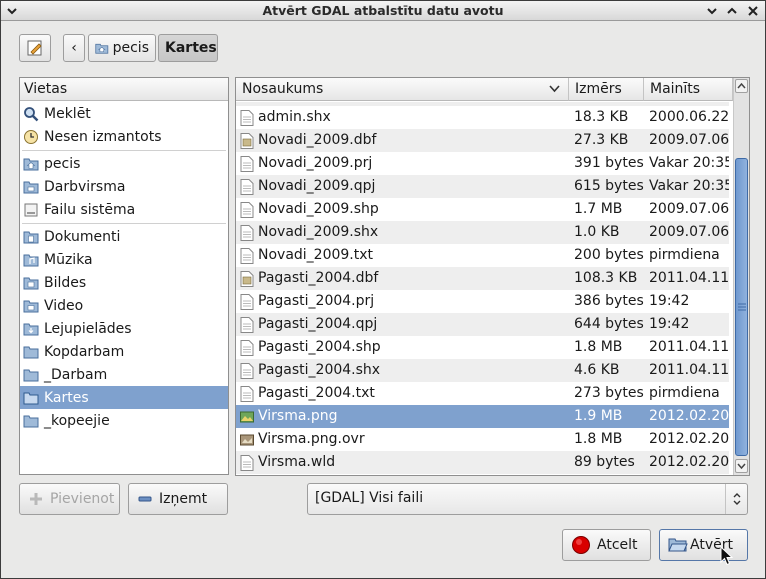 The width and height of the screenshot is (766, 579). Describe the element at coordinates (66, 397) in the screenshot. I see `place-label: Kartes` at that location.